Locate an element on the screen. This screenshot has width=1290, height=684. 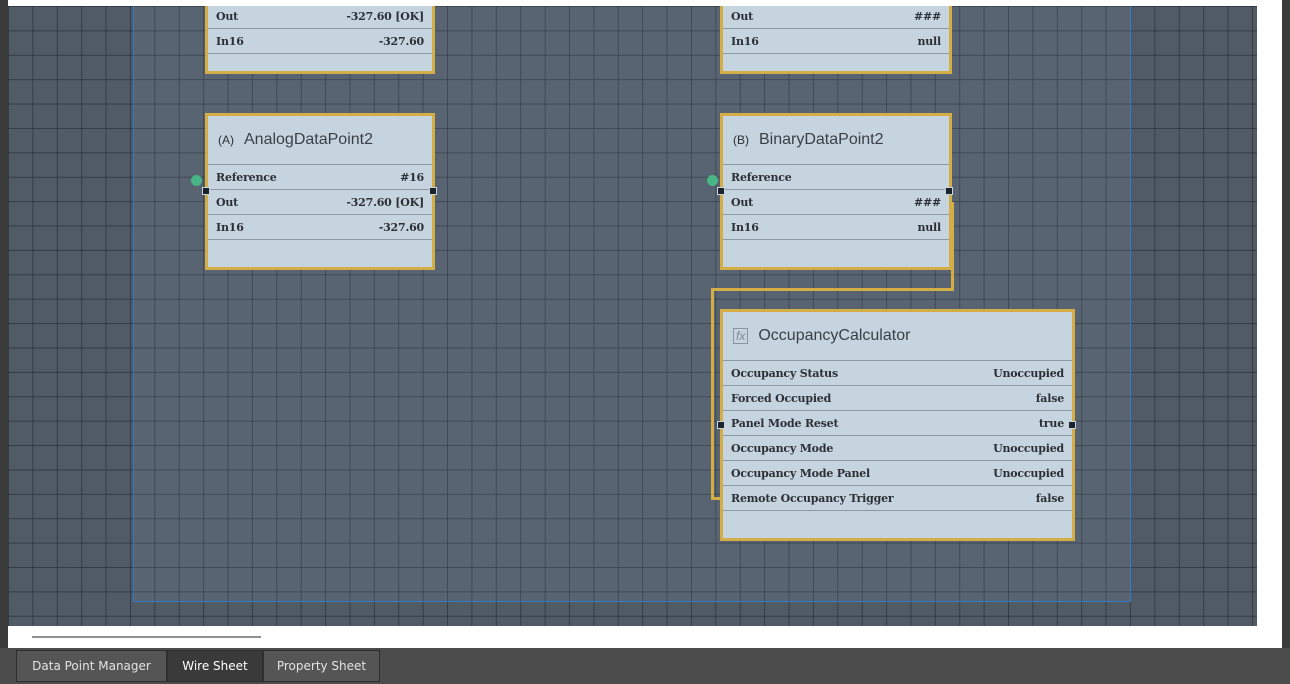
node-row: Remote Occupancy Trigger false is located at coordinates (897, 498).